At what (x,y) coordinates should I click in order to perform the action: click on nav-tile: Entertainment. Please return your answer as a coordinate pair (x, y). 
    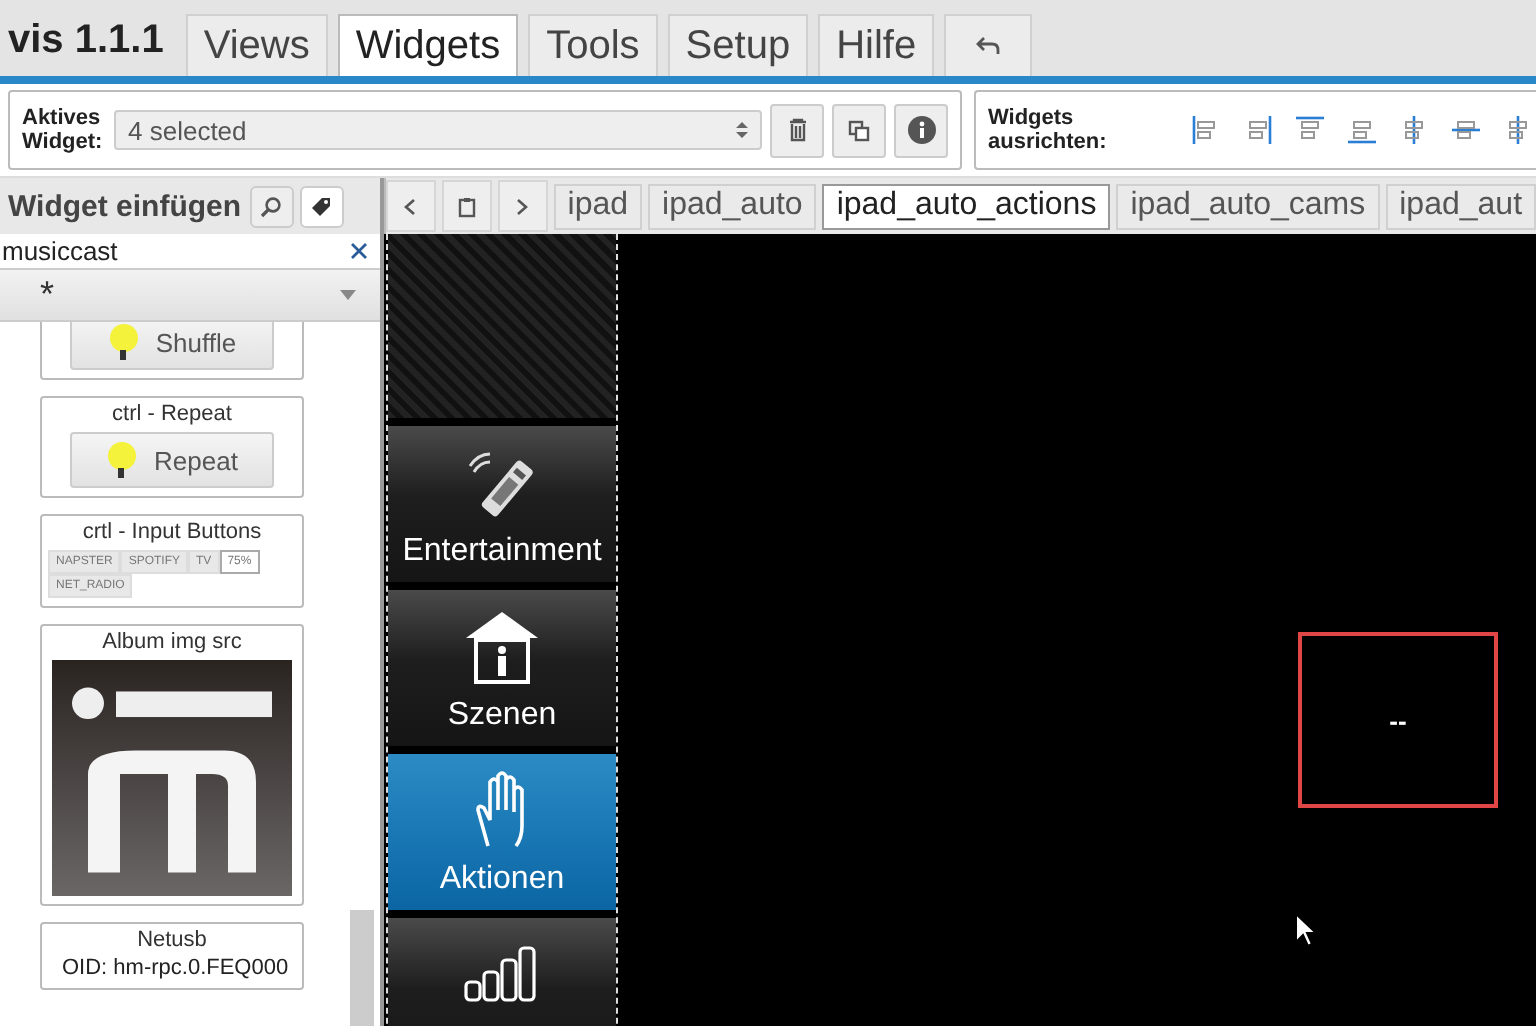
    Looking at the image, I should click on (502, 504).